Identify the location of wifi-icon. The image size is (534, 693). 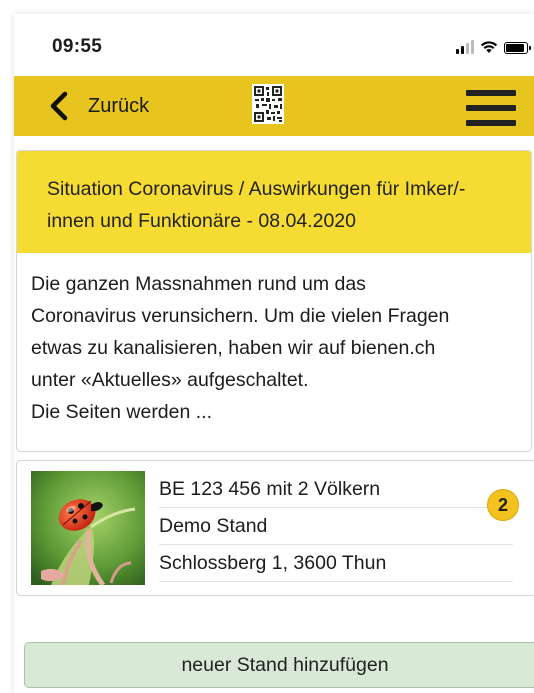
(489, 47).